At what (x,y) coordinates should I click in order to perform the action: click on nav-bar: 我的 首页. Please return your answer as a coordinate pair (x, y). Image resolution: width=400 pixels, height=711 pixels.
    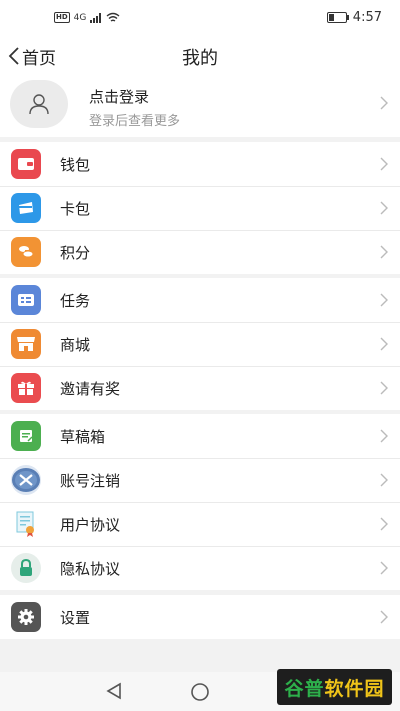
    Looking at the image, I should click on (200, 56).